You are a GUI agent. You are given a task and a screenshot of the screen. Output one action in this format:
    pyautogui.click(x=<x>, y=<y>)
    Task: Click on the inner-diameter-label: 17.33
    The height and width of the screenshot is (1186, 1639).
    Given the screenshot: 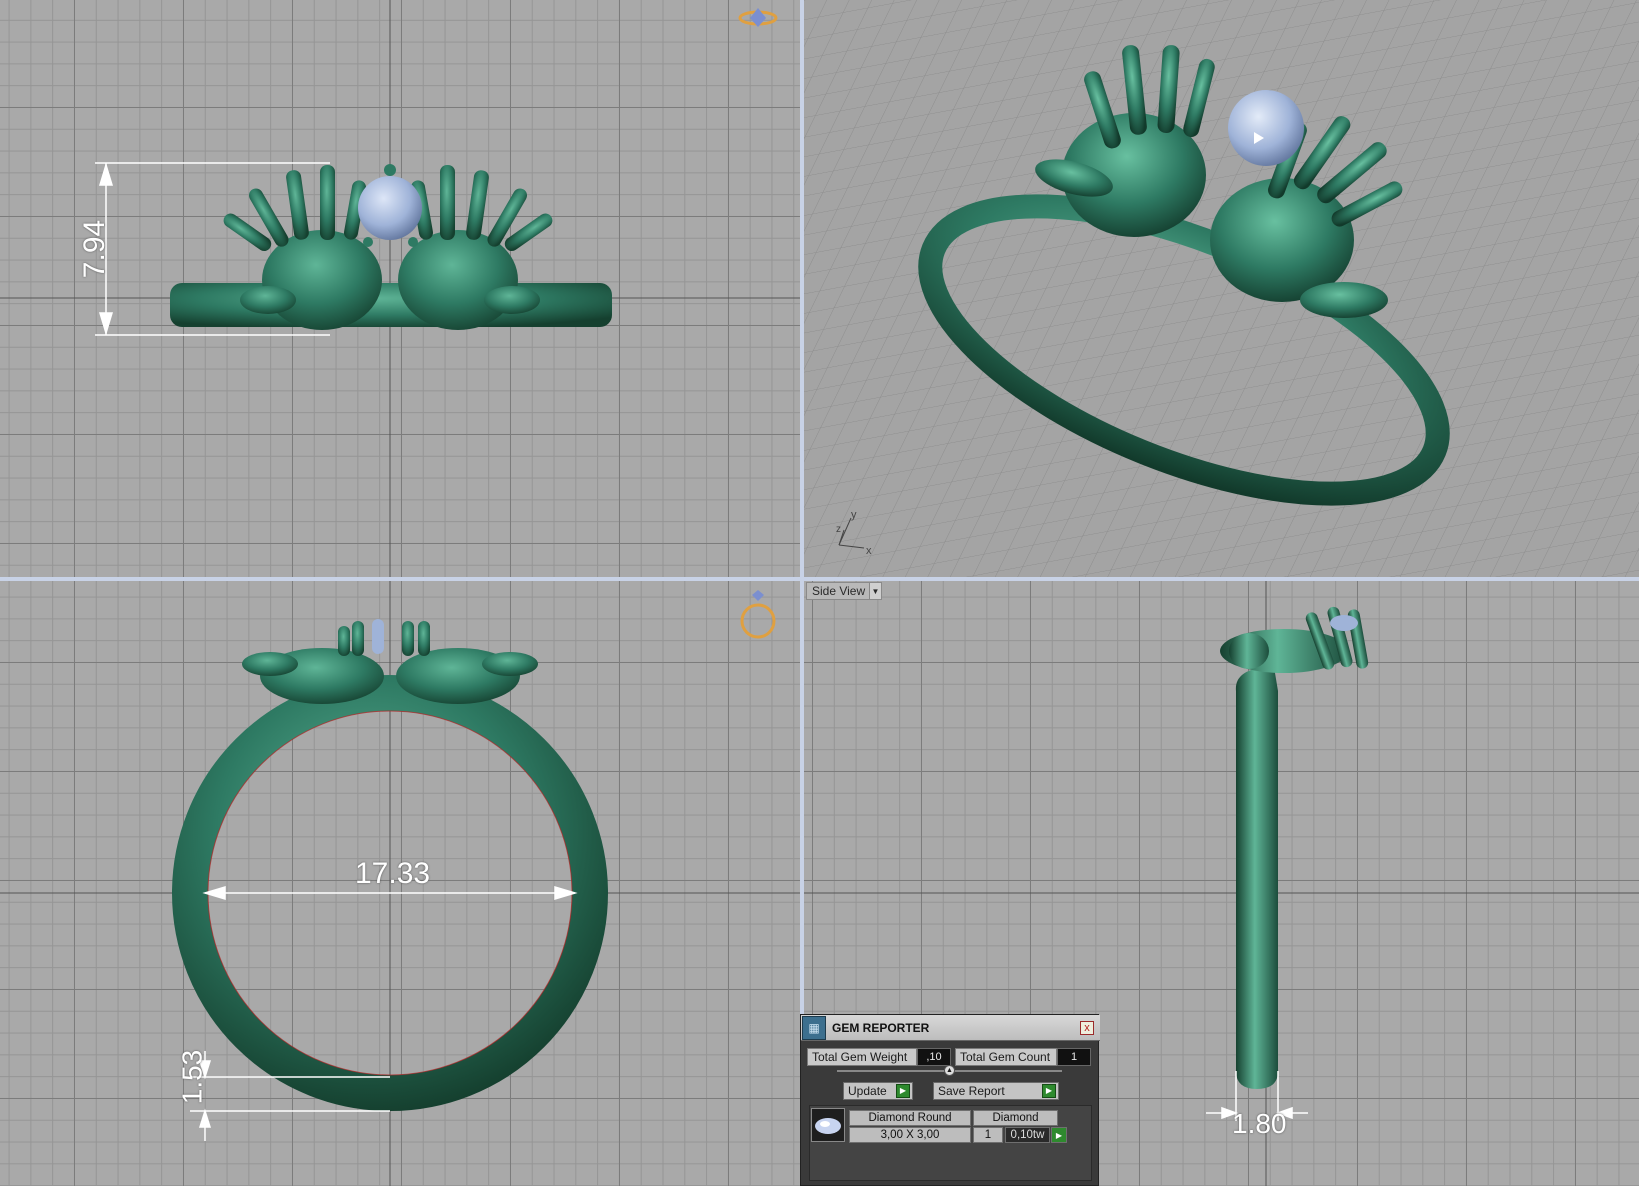 What is the action you would take?
    pyautogui.click(x=393, y=873)
    